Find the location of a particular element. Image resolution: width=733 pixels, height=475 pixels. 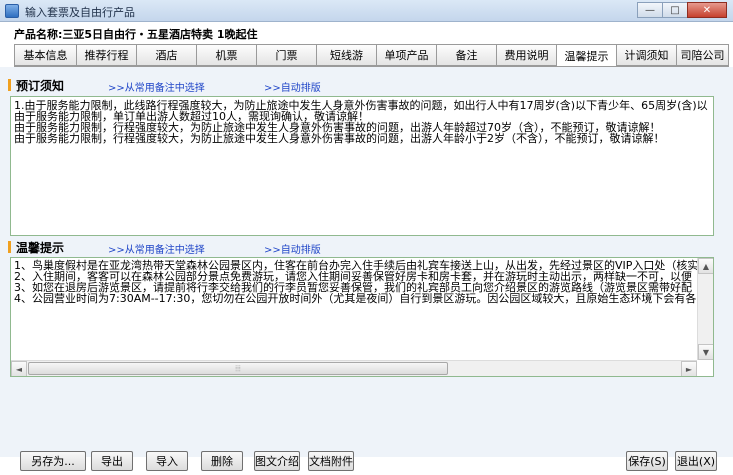

booking-notice-header: 预订须知 >>从常用备注中选择 >>自动排版 is located at coordinates (358, 85).